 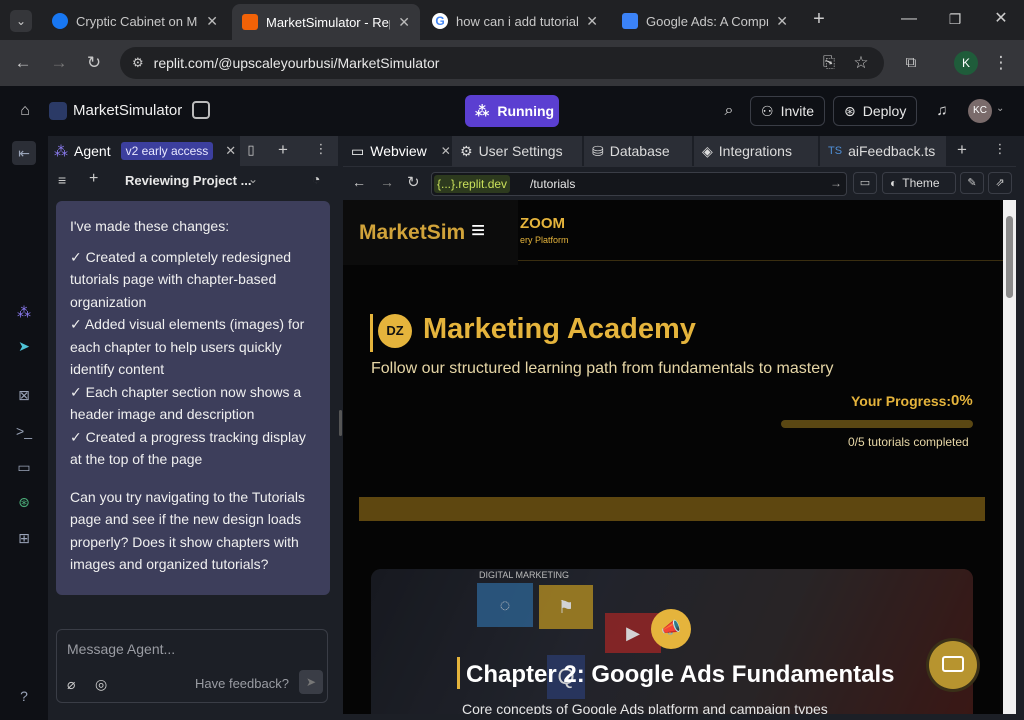 I want to click on google-favicon-icon: G, so click(x=440, y=21).